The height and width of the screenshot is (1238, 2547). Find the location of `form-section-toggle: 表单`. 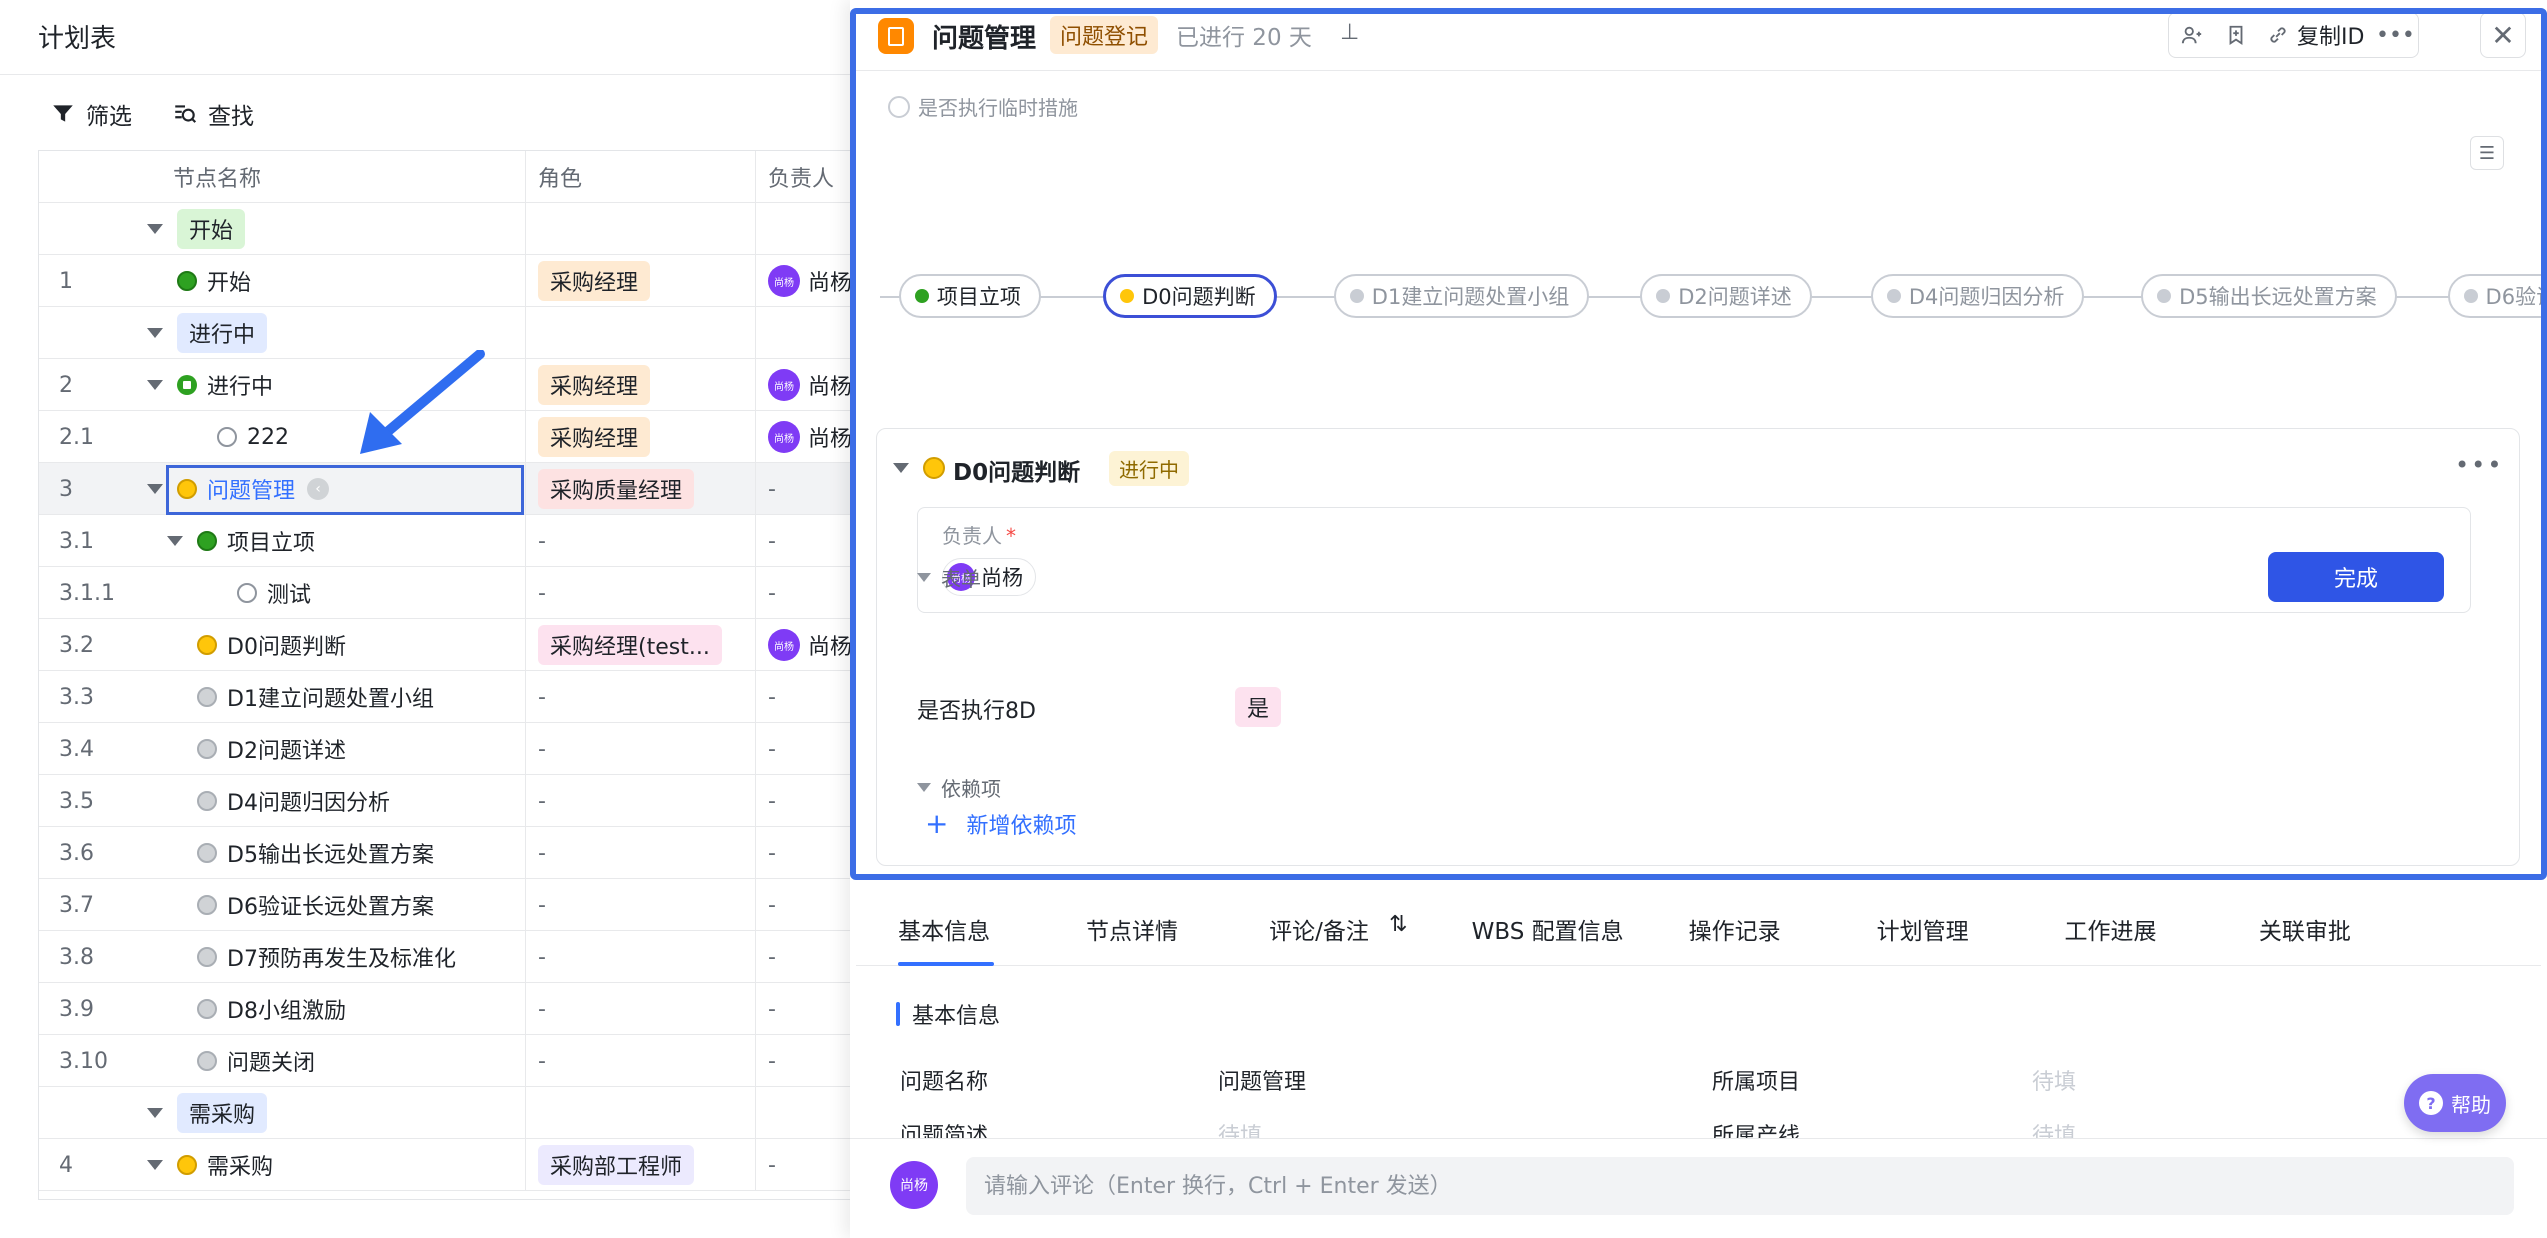

form-section-toggle: 表单 is located at coordinates (949, 577).